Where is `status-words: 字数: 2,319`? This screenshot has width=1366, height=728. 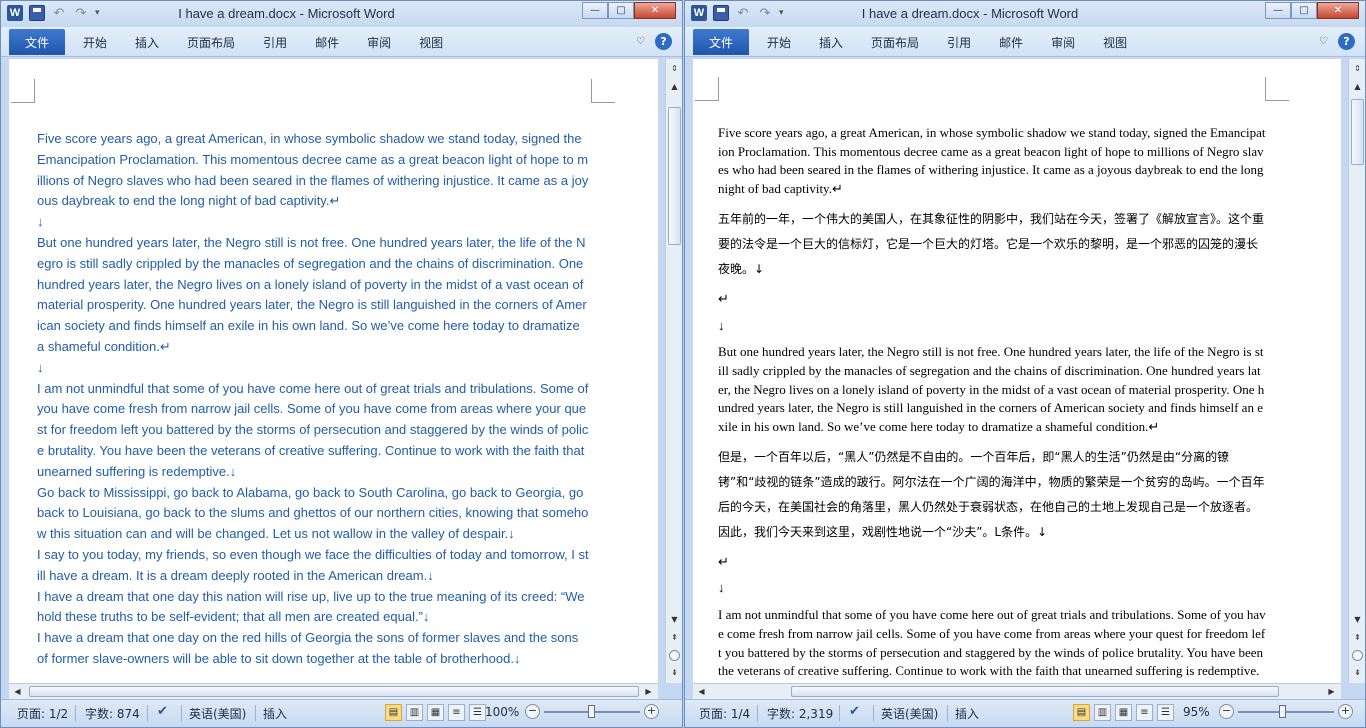 status-words: 字数: 2,319 is located at coordinates (800, 713).